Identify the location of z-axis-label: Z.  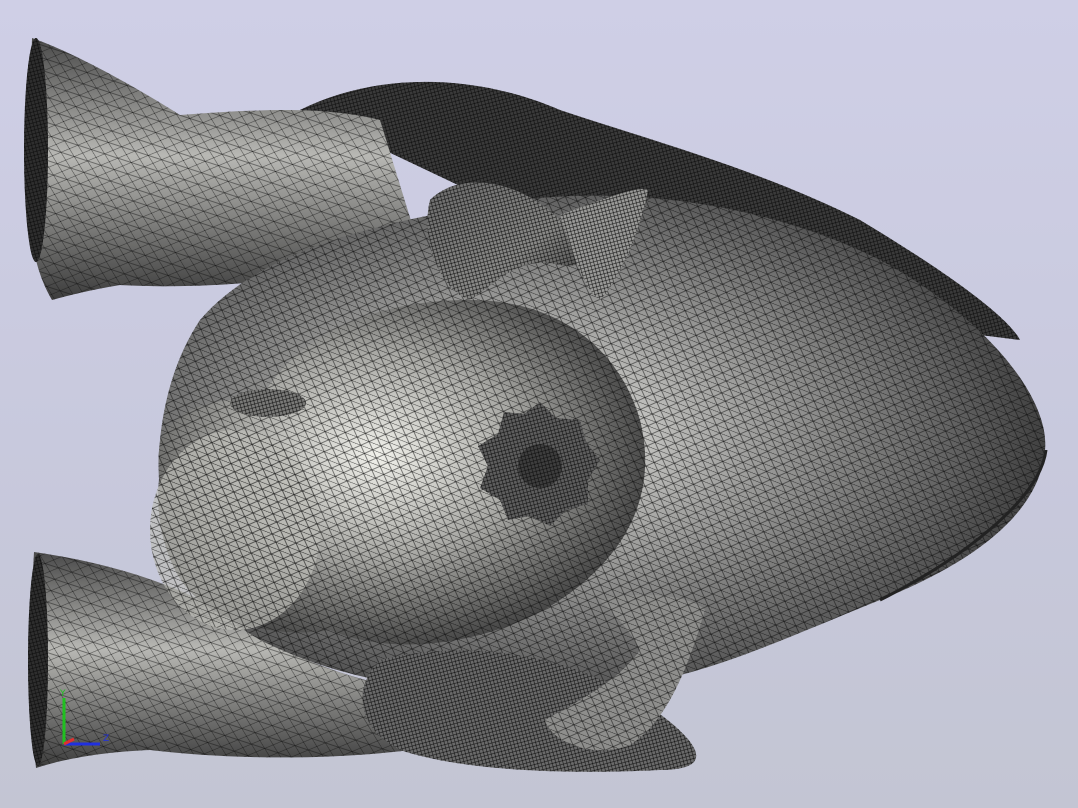
(106, 739).